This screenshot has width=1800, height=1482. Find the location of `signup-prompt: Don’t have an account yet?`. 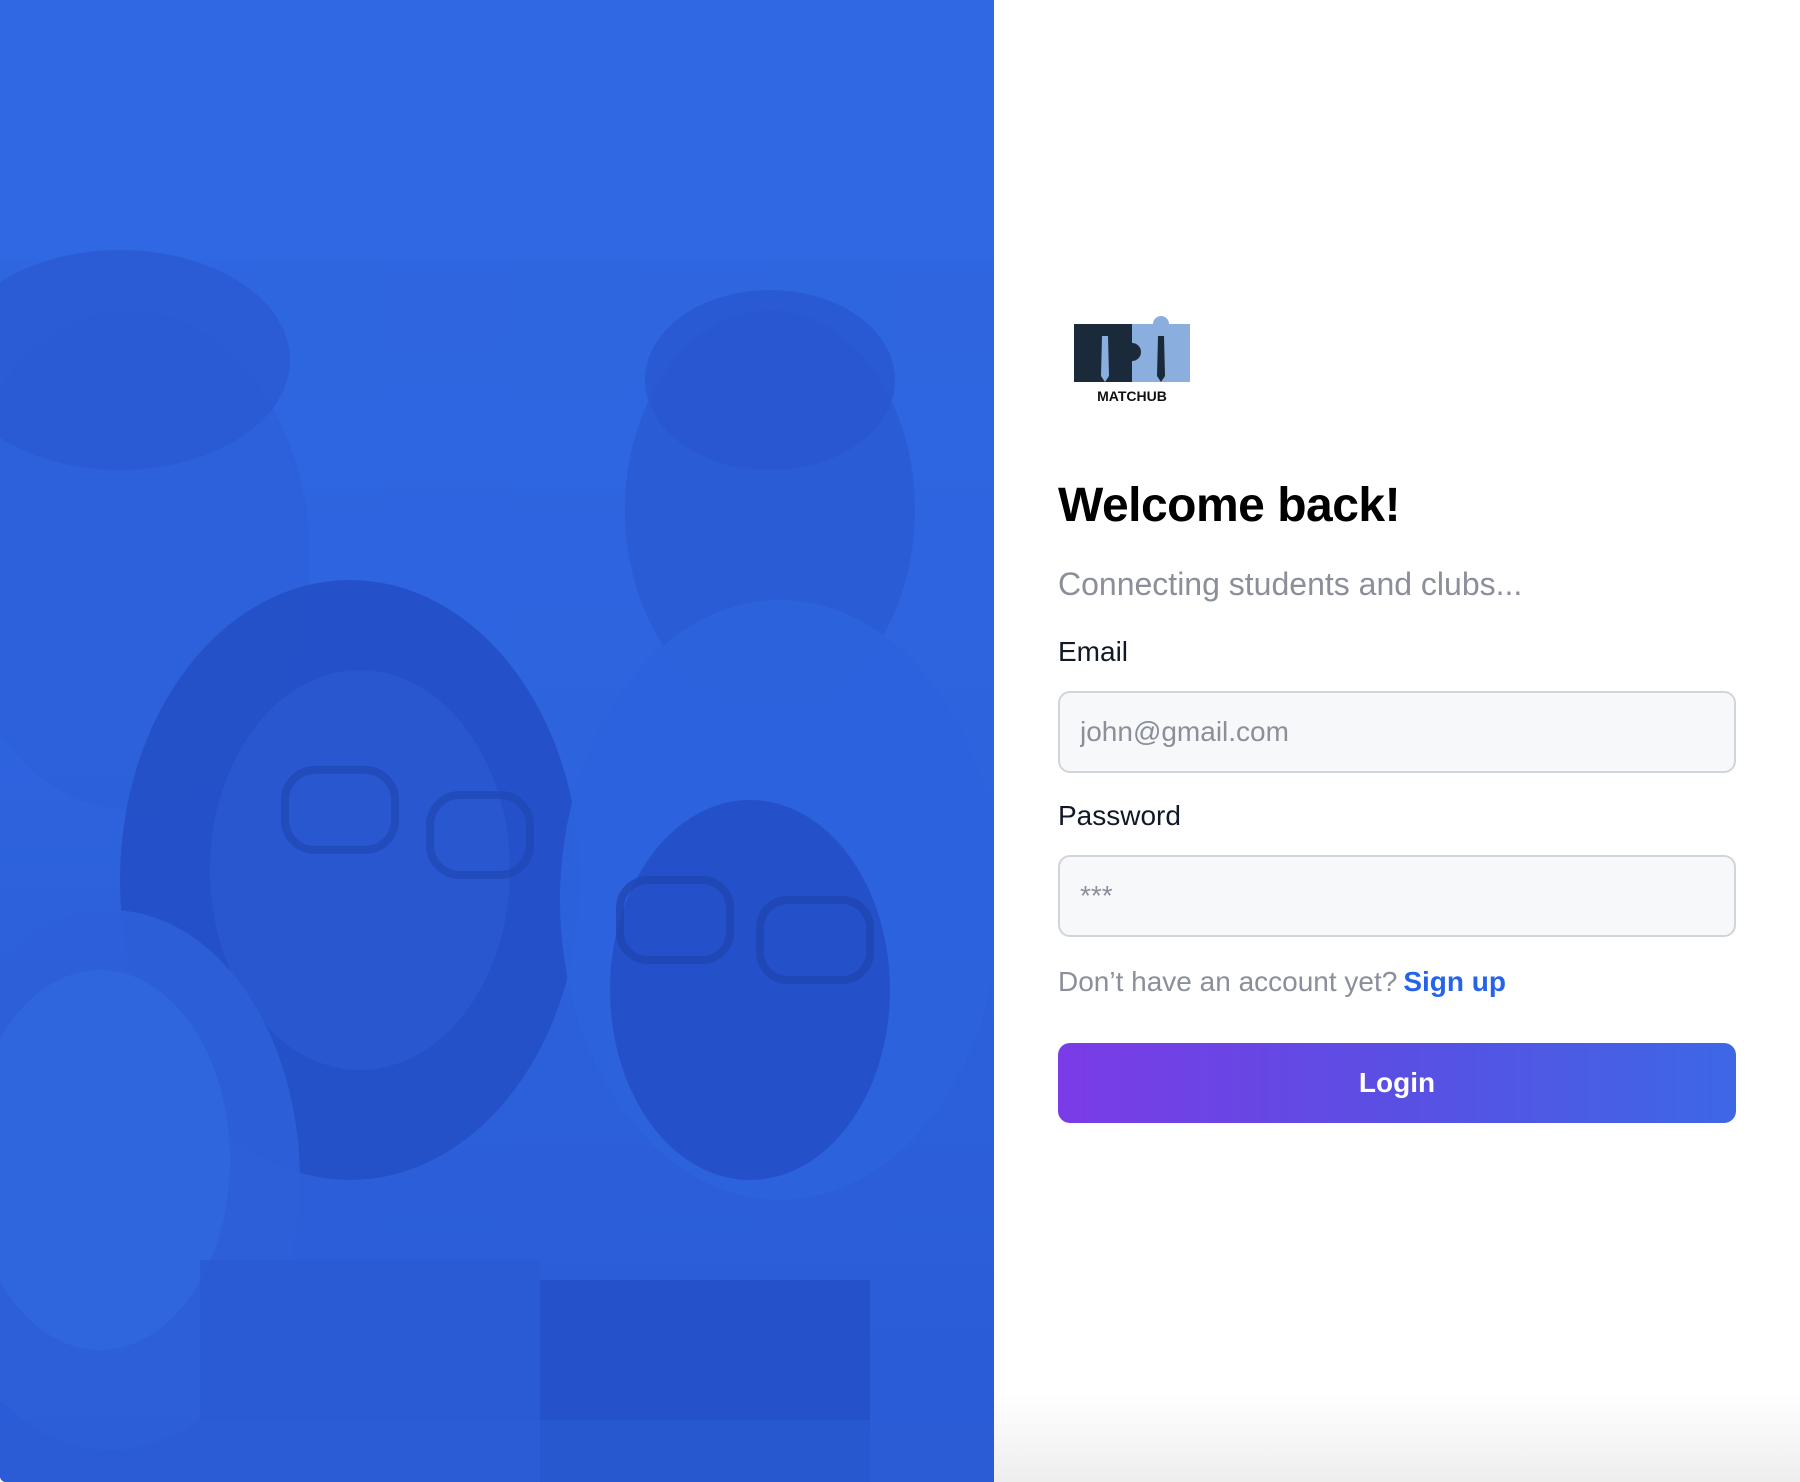

signup-prompt: Don’t have an account yet? is located at coordinates (1228, 981).